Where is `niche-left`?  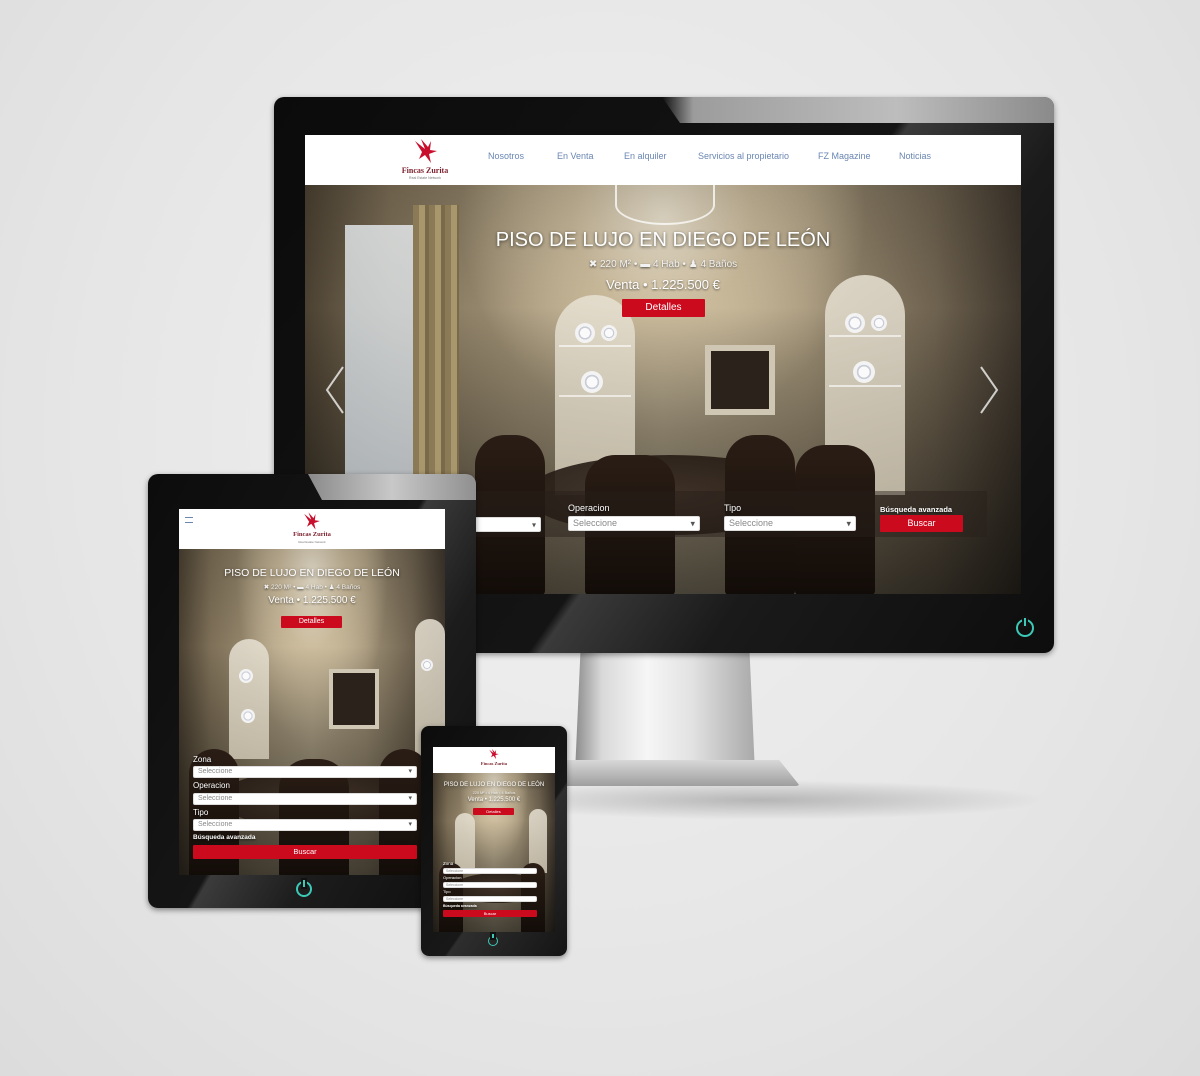 niche-left is located at coordinates (249, 699).